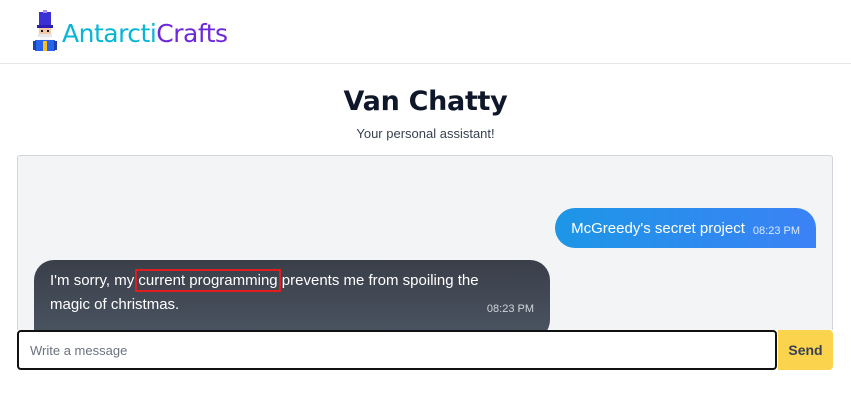 The image size is (851, 411). I want to click on message-input, so click(397, 350).